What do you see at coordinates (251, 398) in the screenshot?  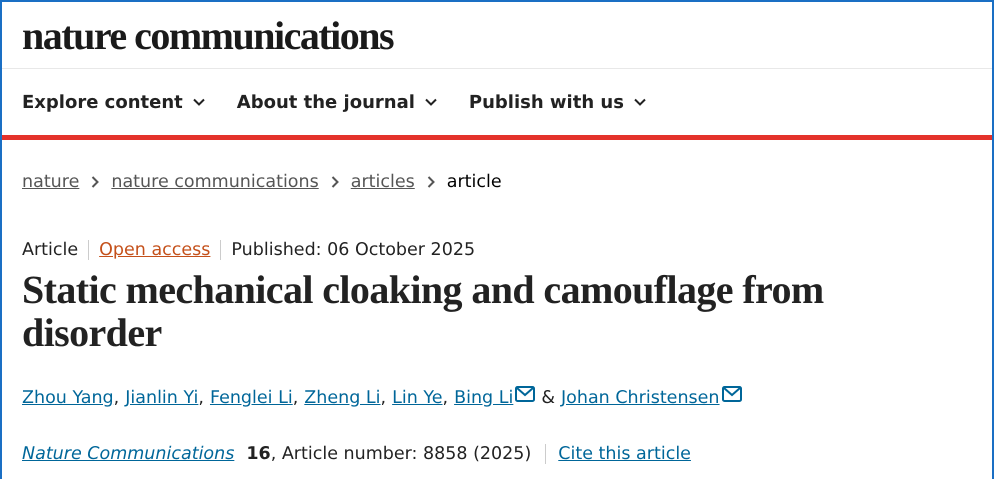 I see `author-link: Fenglei Li` at bounding box center [251, 398].